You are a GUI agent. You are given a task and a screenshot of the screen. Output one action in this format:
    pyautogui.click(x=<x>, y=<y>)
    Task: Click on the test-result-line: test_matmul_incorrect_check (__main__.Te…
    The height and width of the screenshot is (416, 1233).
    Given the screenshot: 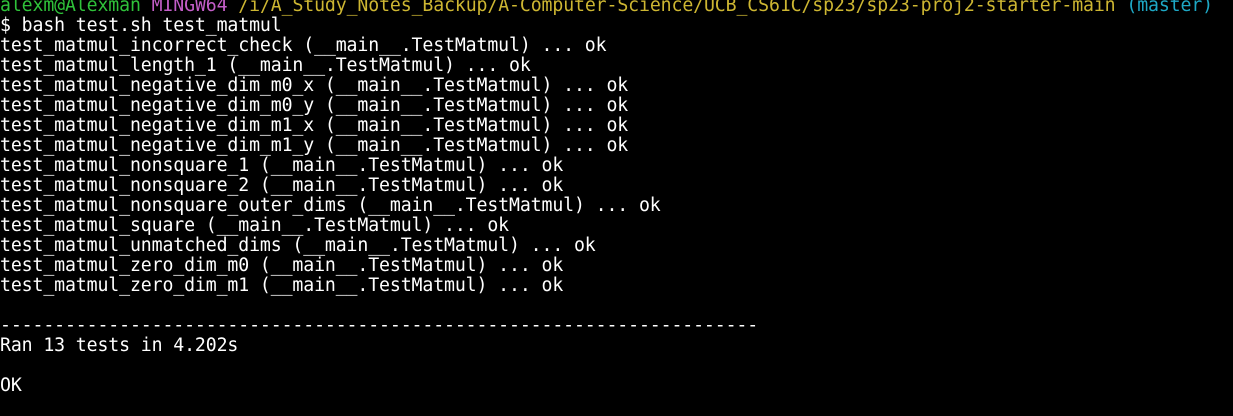 What is the action you would take?
    pyautogui.click(x=303, y=45)
    